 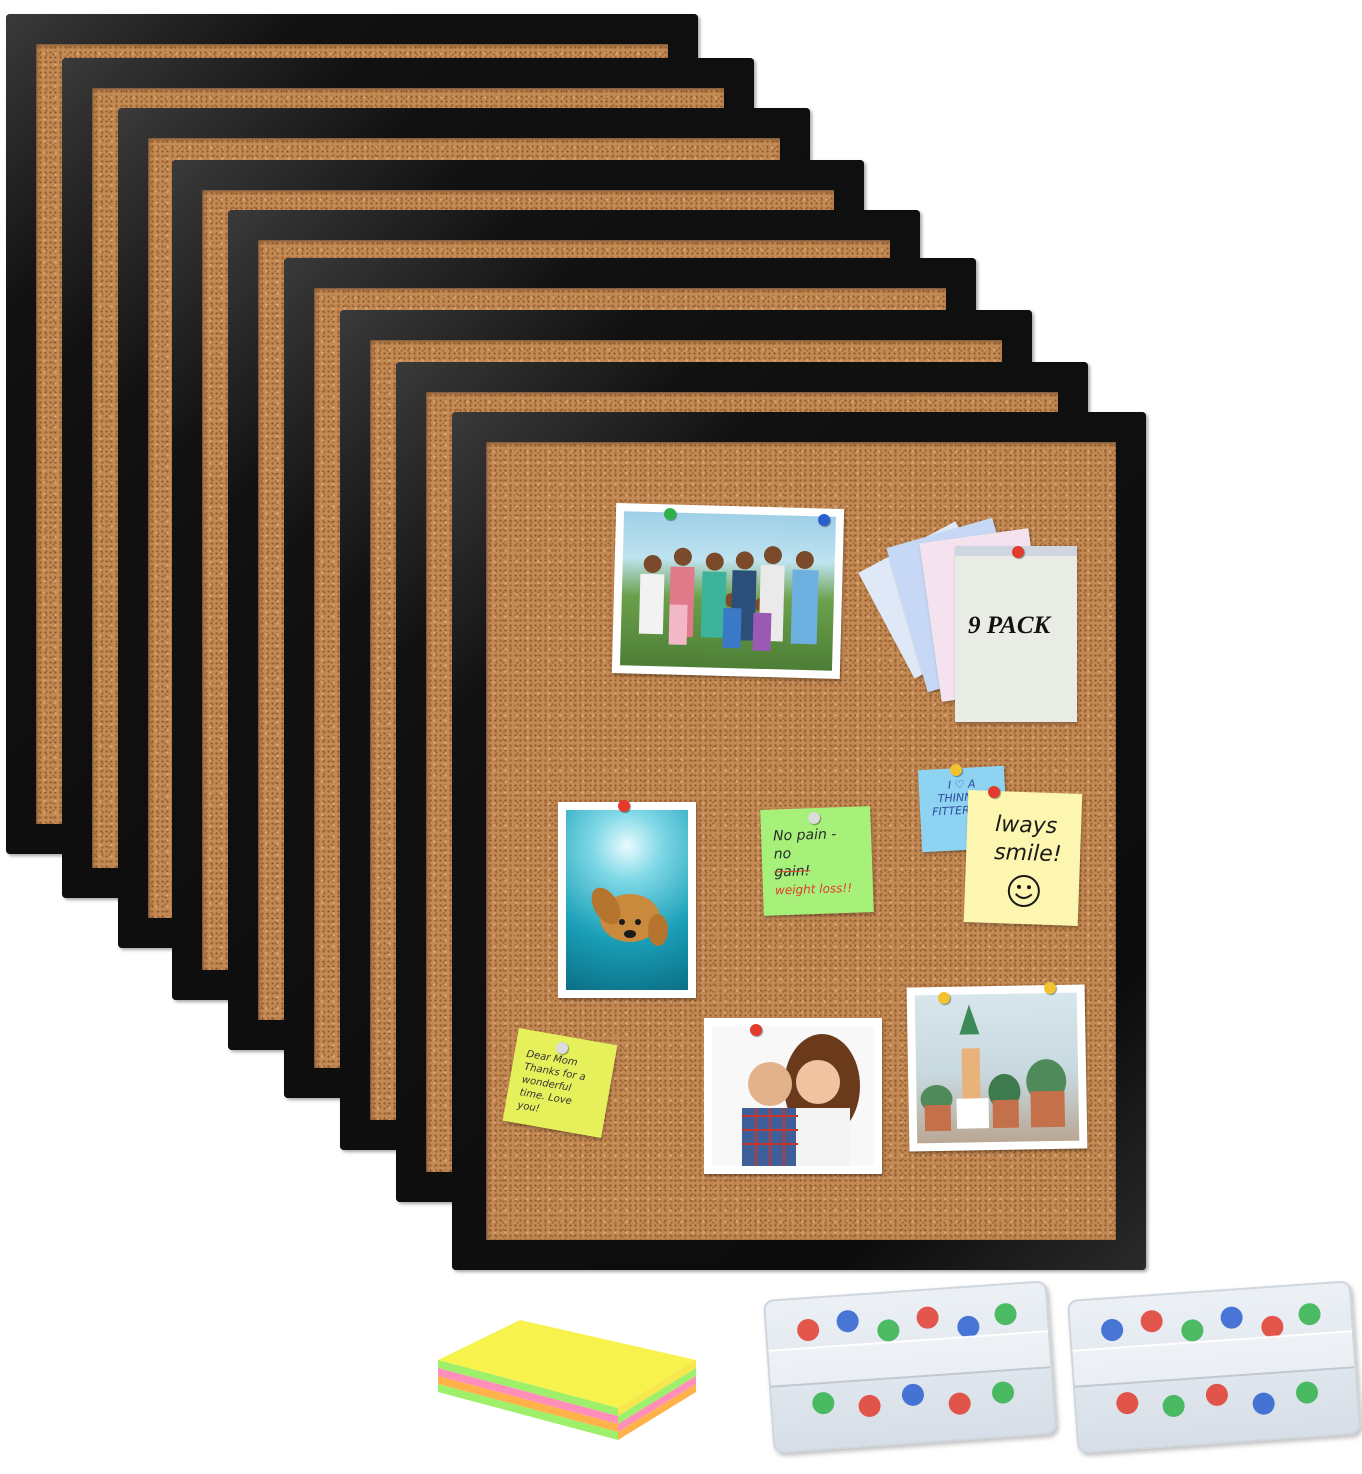 What do you see at coordinates (813, 889) in the screenshot?
I see `green-note-line-4: weight loss!!` at bounding box center [813, 889].